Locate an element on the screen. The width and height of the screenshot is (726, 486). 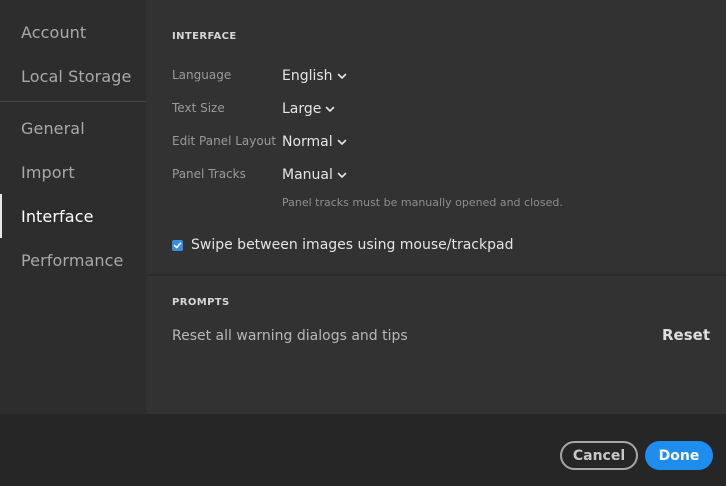
edit-panel-layout-label: Edit Panel Layout is located at coordinates (224, 141).